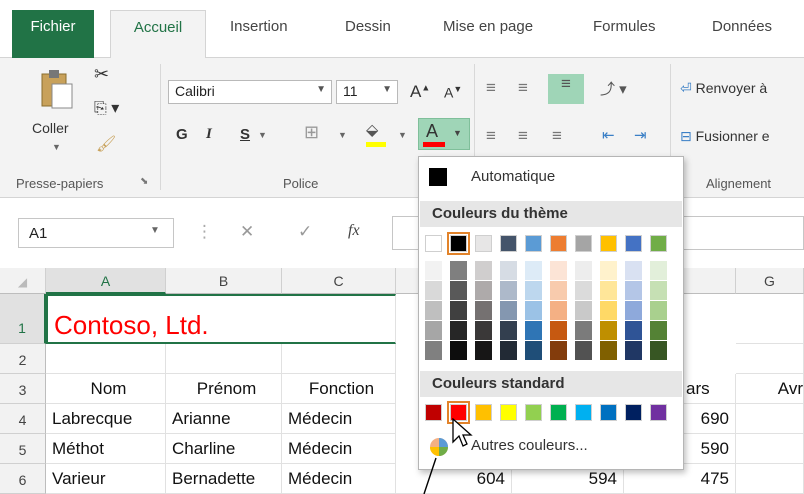  What do you see at coordinates (710, 449) in the screenshot?
I see `cell-value: 590` at bounding box center [710, 449].